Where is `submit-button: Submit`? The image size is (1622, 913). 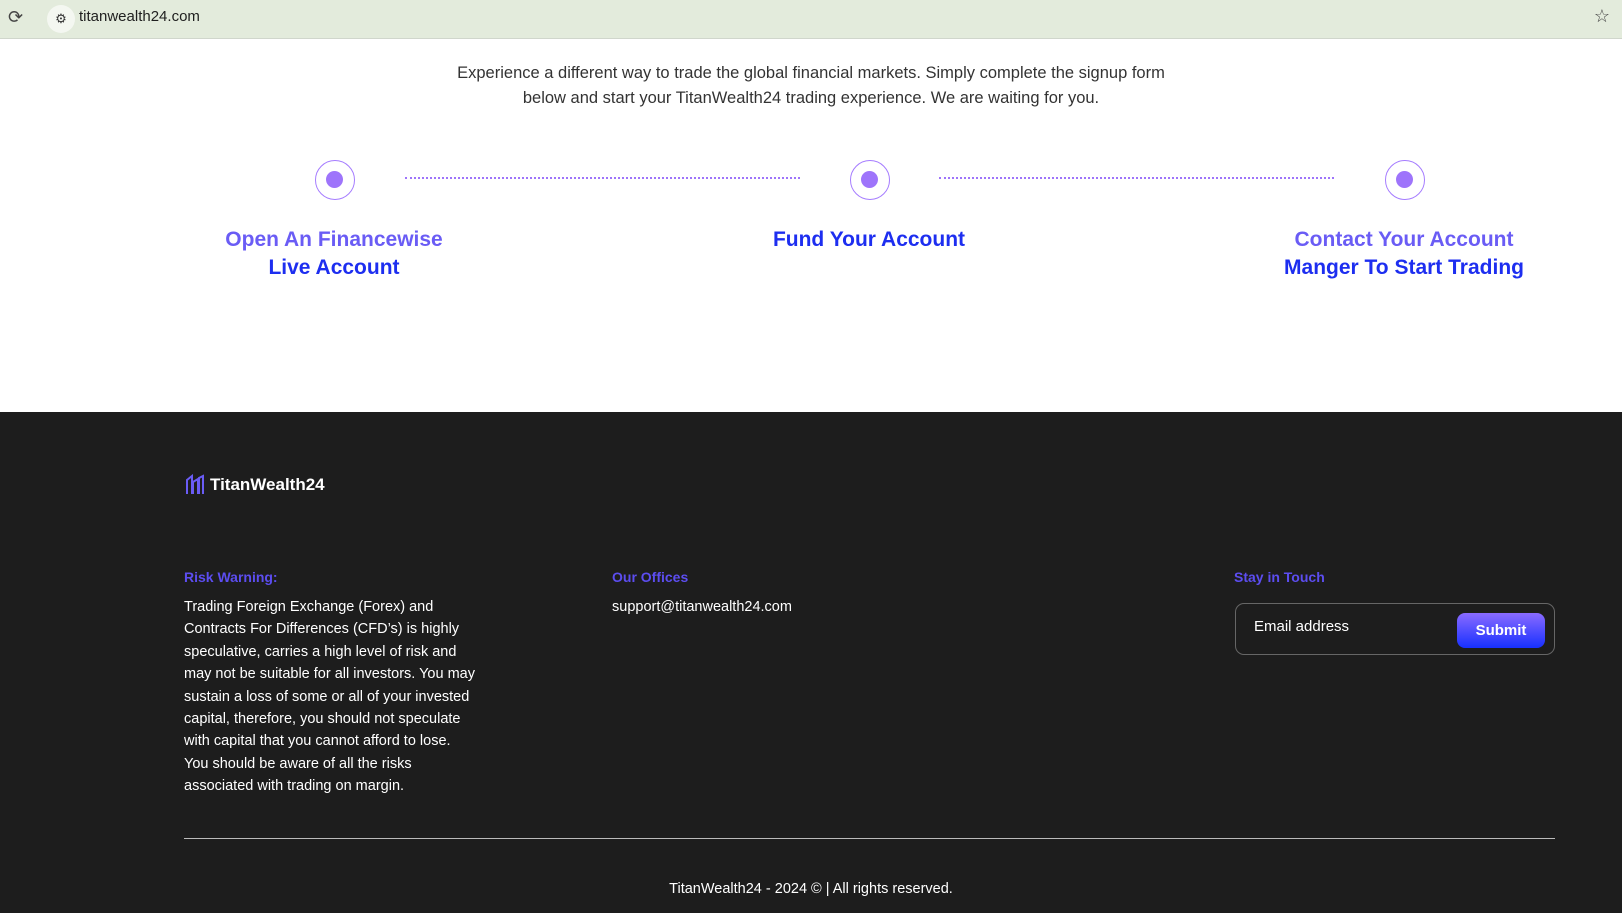 submit-button: Submit is located at coordinates (1501, 630).